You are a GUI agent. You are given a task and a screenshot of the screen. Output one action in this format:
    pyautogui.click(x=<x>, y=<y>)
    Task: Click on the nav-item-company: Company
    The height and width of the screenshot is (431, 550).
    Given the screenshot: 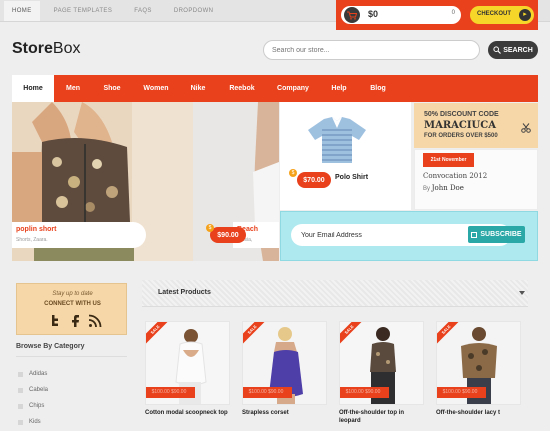 What is the action you would take?
    pyautogui.click(x=293, y=88)
    